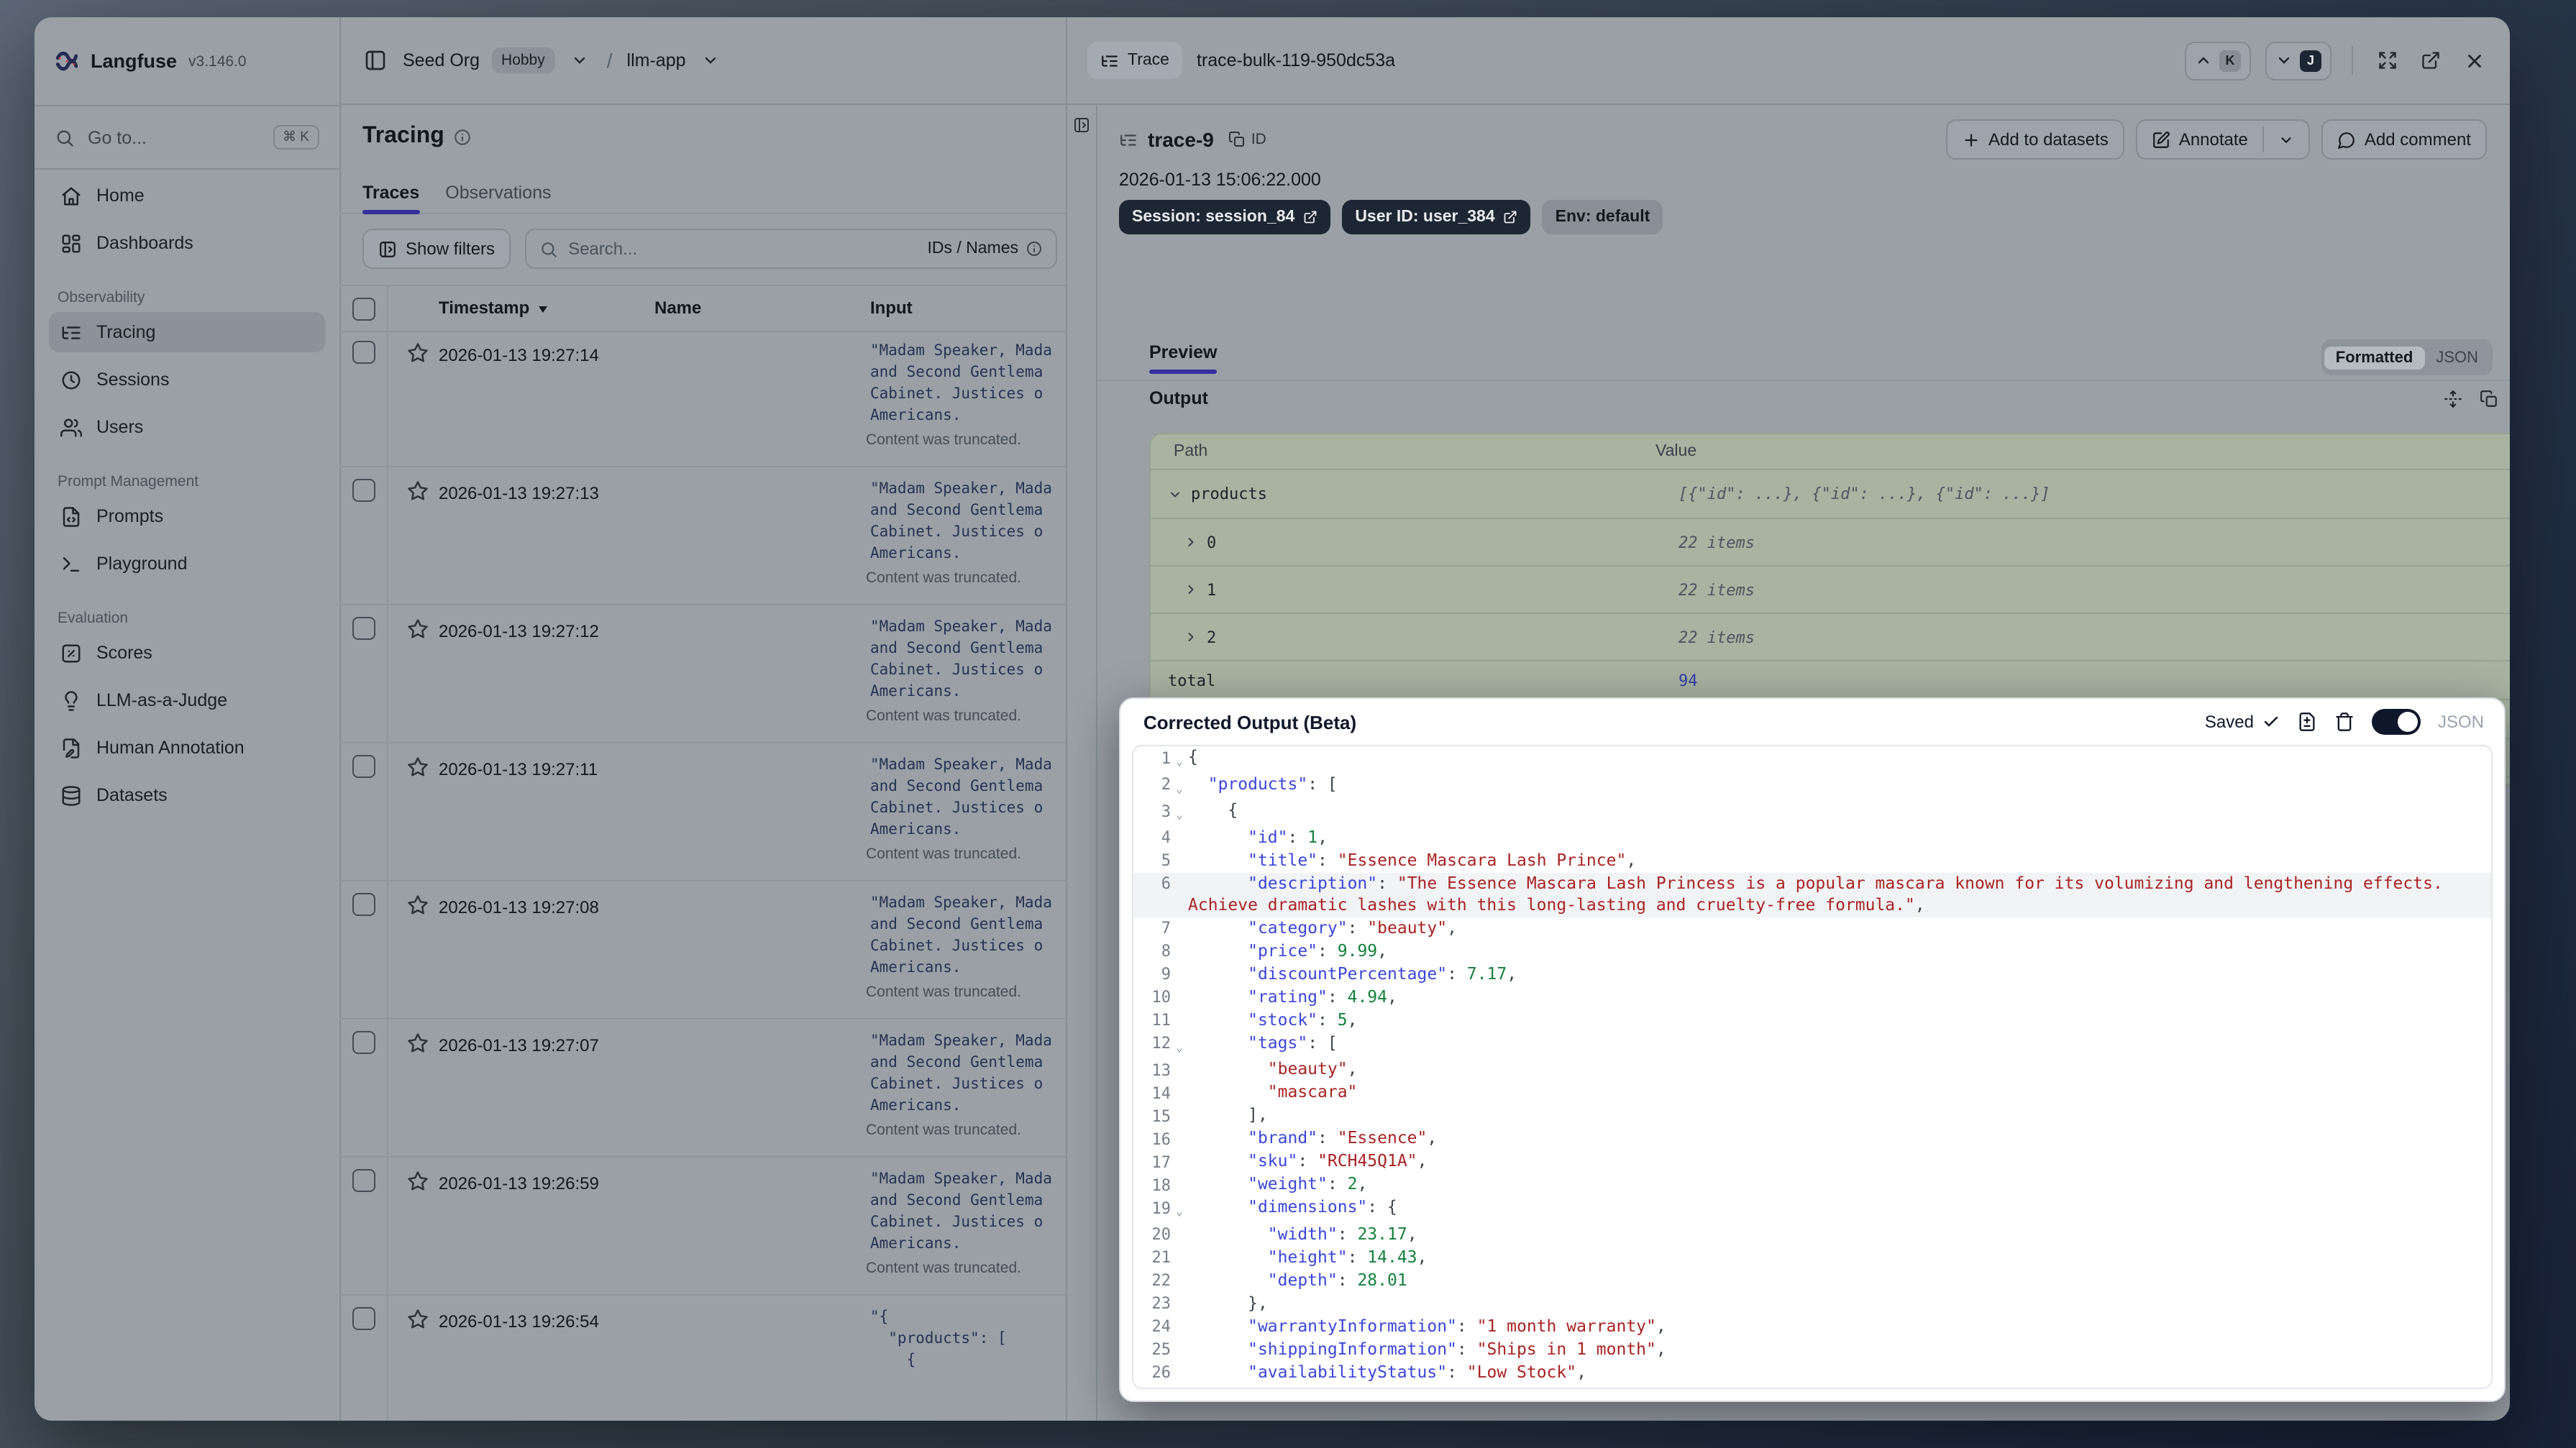 The height and width of the screenshot is (1448, 2576). Describe the element at coordinates (187, 243) in the screenshot. I see `sidebar-item-dashboards: Dashboards` at that location.